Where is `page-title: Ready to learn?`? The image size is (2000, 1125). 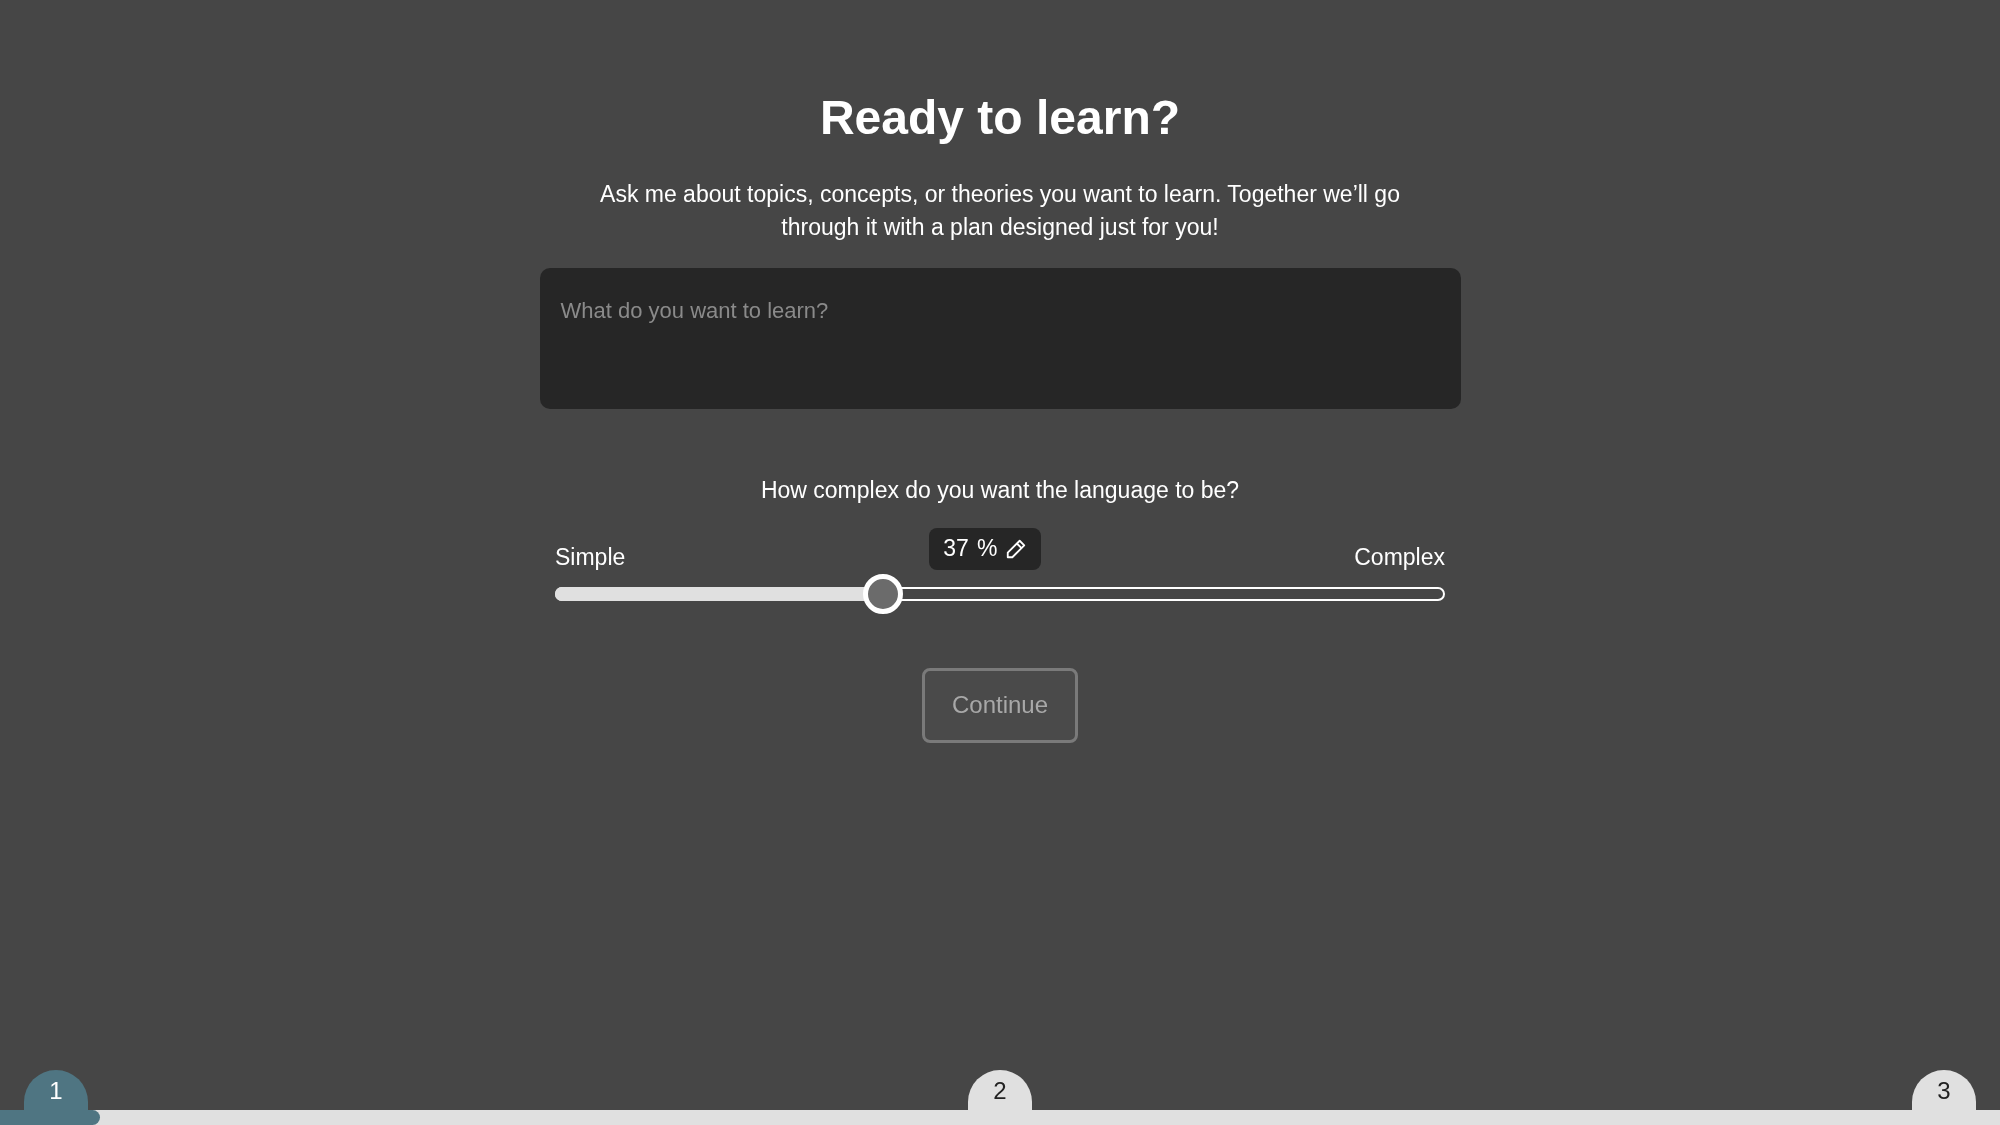 page-title: Ready to learn? is located at coordinates (1000, 118).